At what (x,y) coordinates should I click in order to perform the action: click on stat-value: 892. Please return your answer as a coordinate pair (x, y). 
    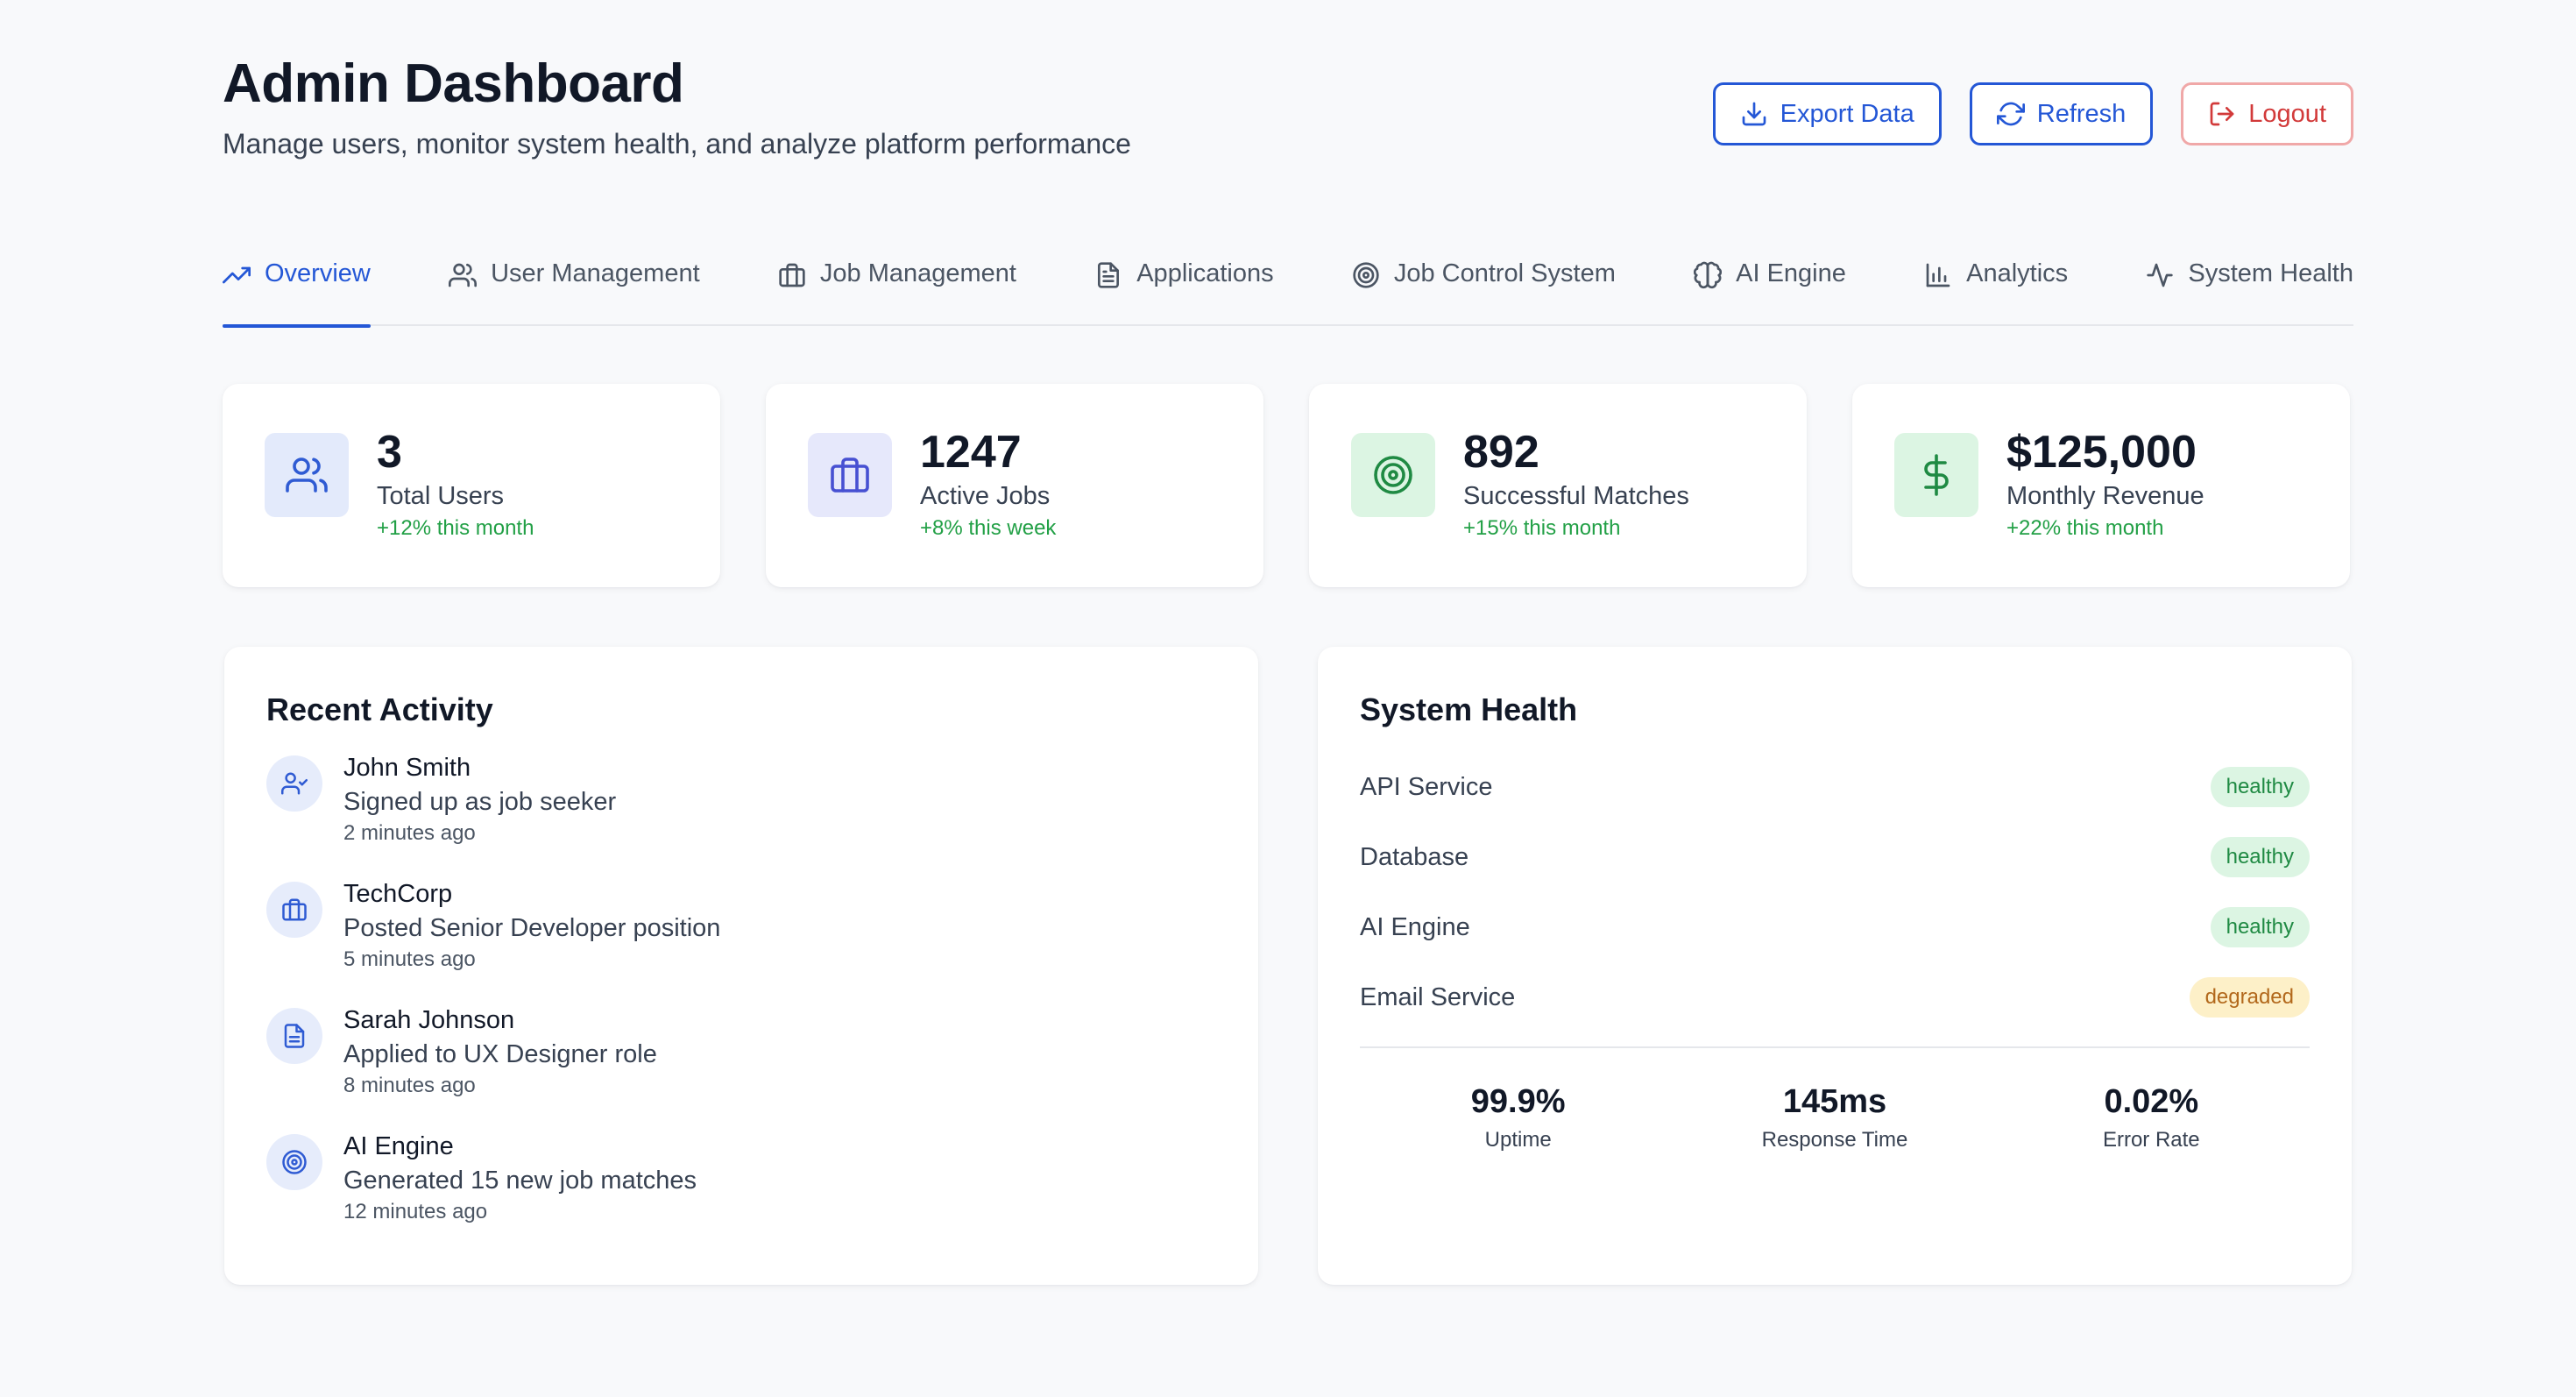
    Looking at the image, I should click on (1501, 452).